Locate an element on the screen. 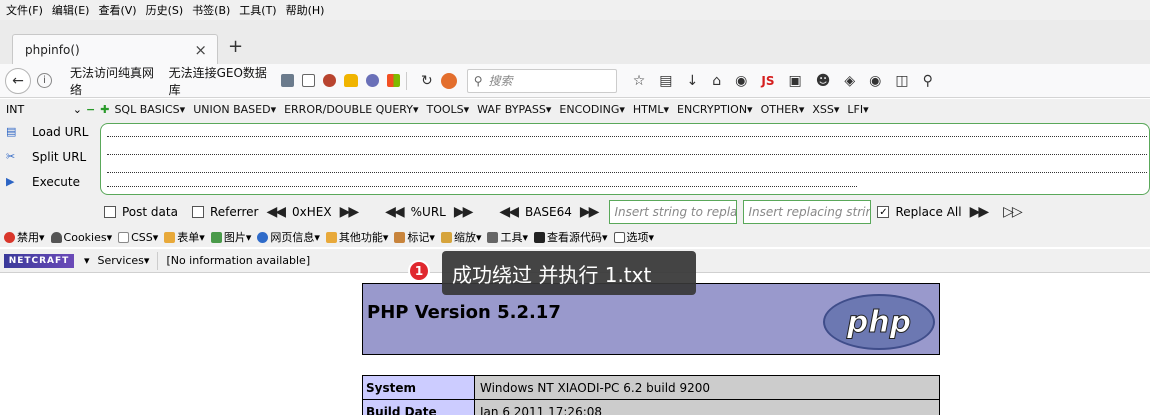 This screenshot has width=1150, height=415. services-menu: Services▾ is located at coordinates (124, 260).